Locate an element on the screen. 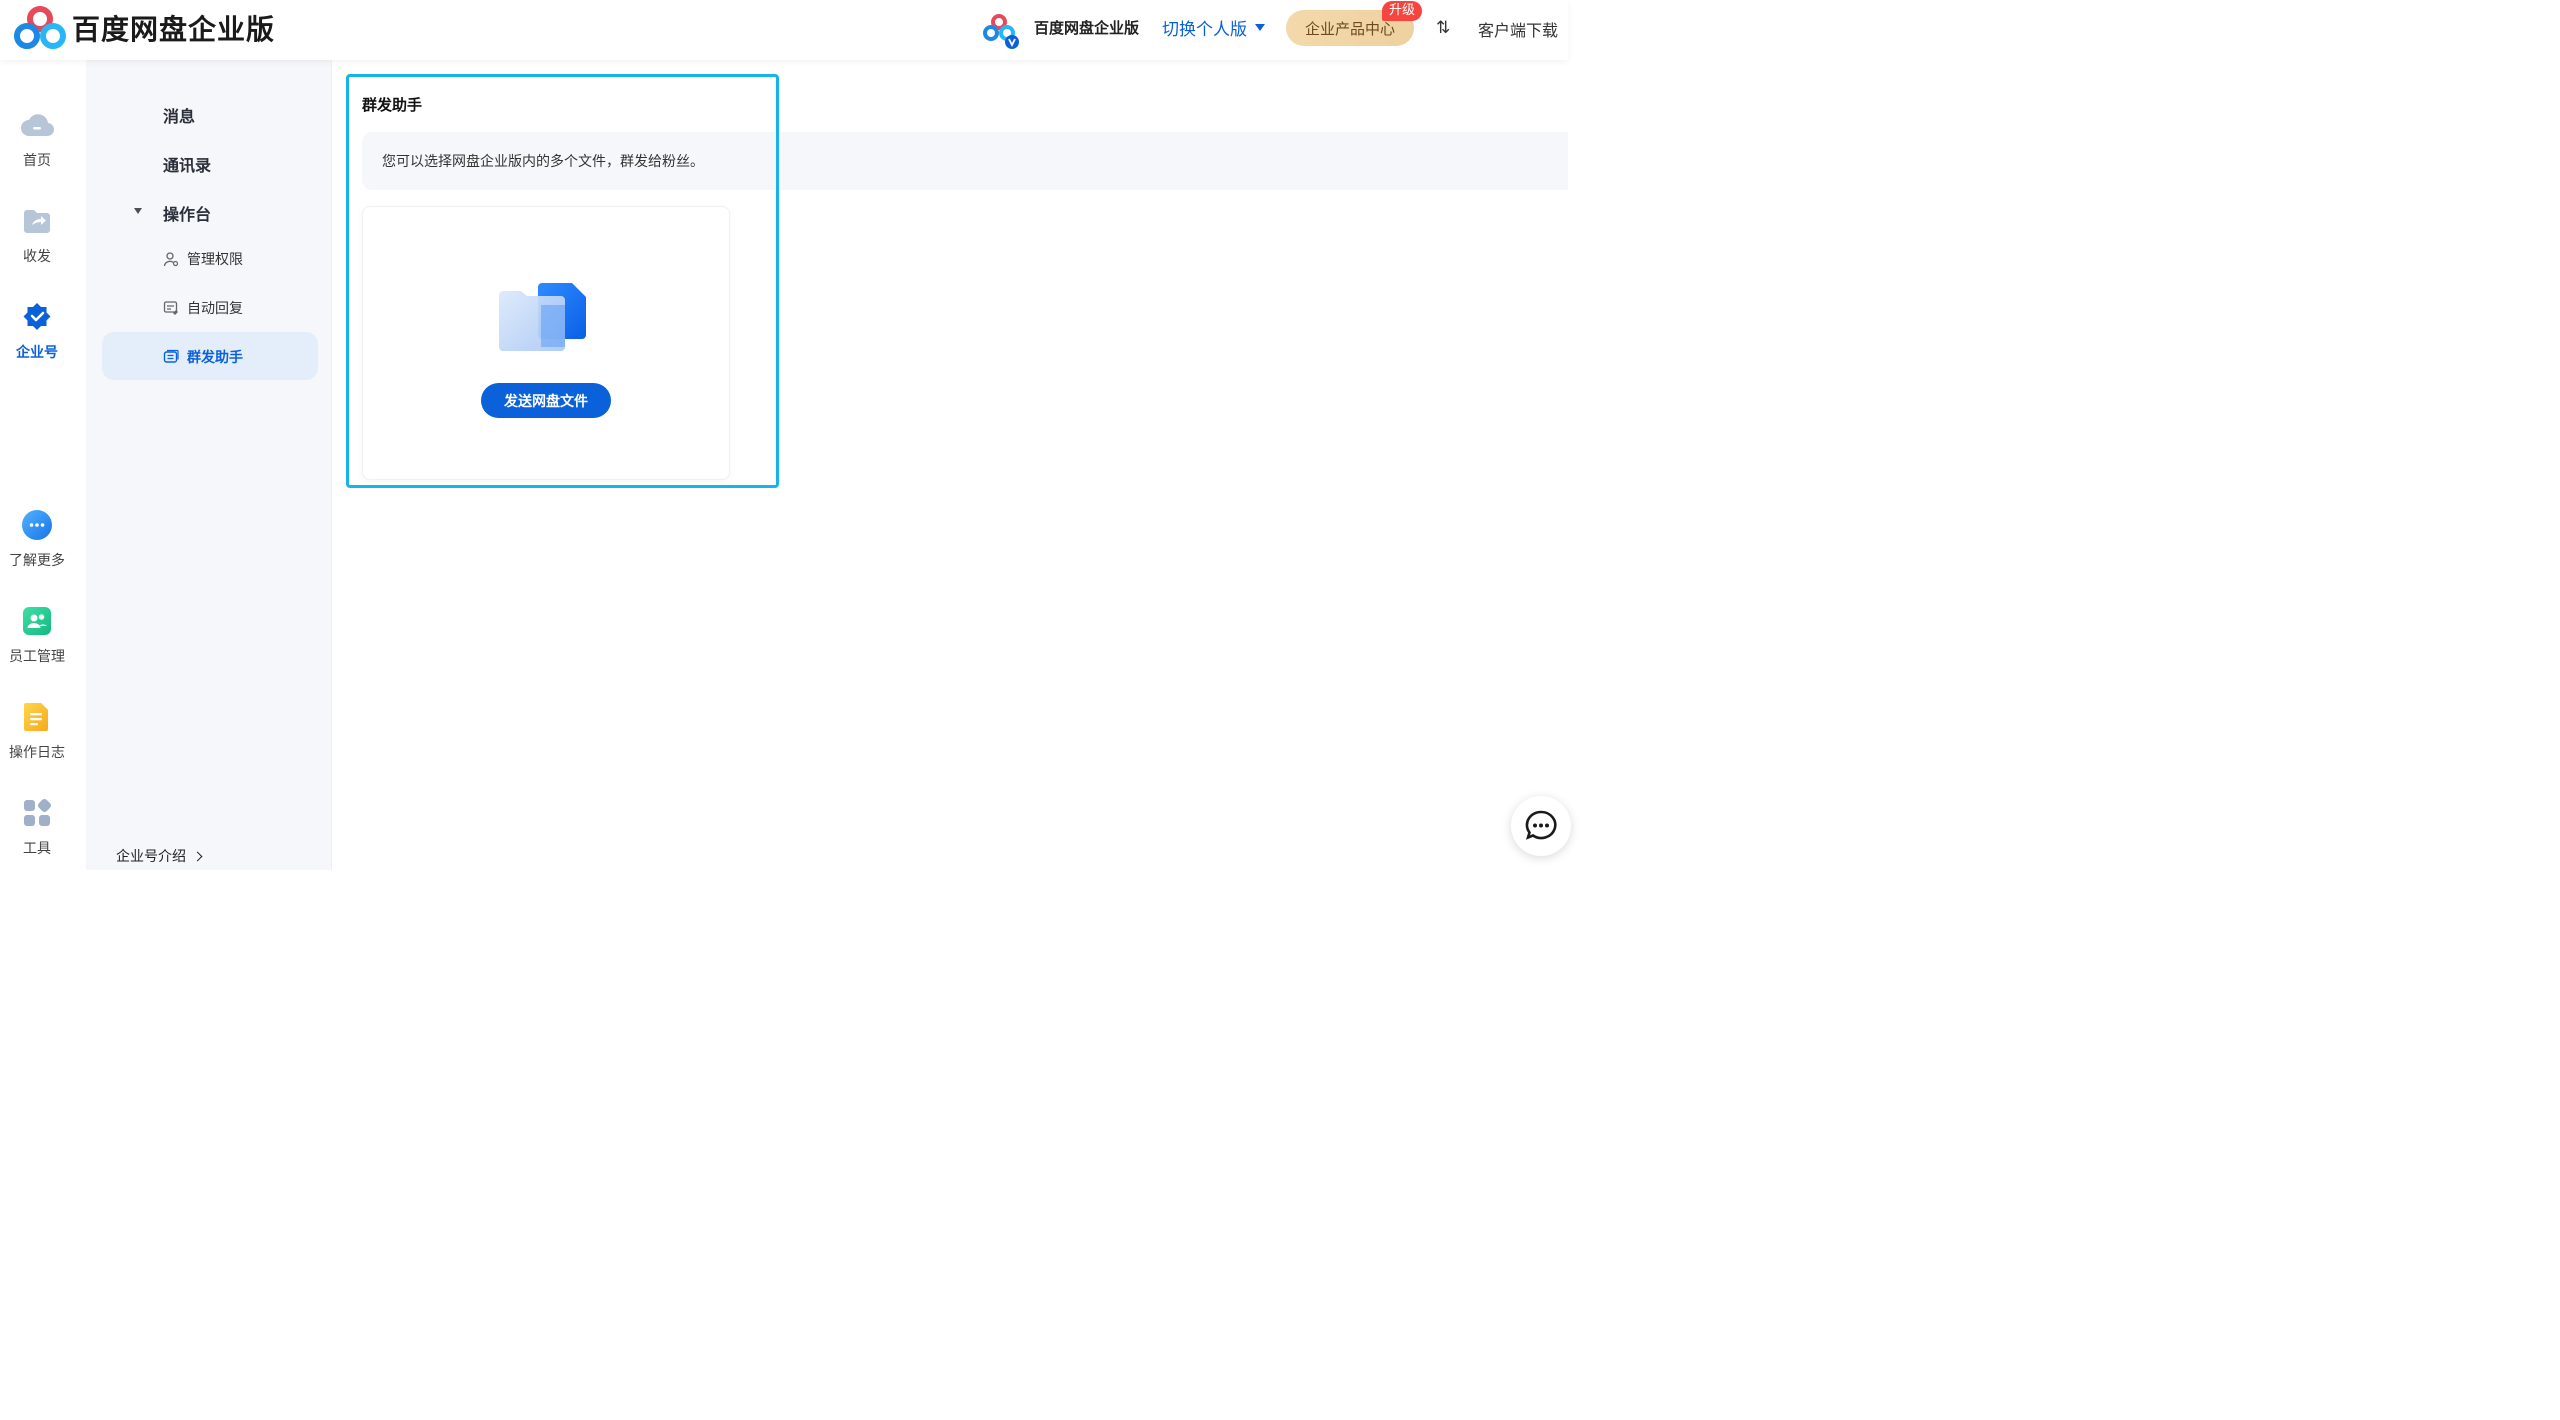 Image resolution: width=2560 pixels, height=1420 pixels. rail-item-operation-log: 操作日志 is located at coordinates (37, 731).